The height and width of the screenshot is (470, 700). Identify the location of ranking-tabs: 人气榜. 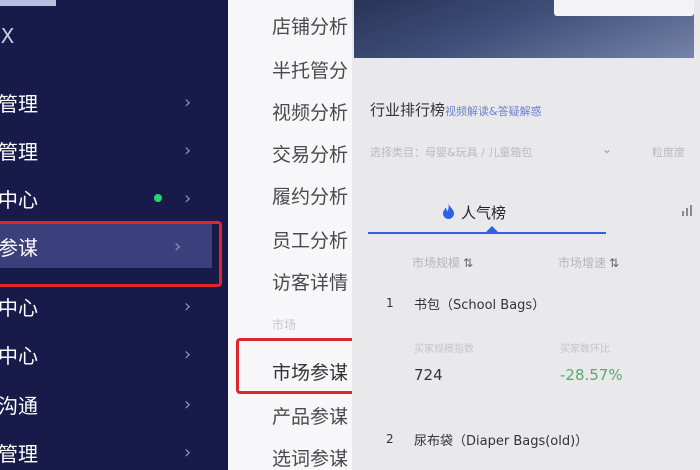
(526, 218).